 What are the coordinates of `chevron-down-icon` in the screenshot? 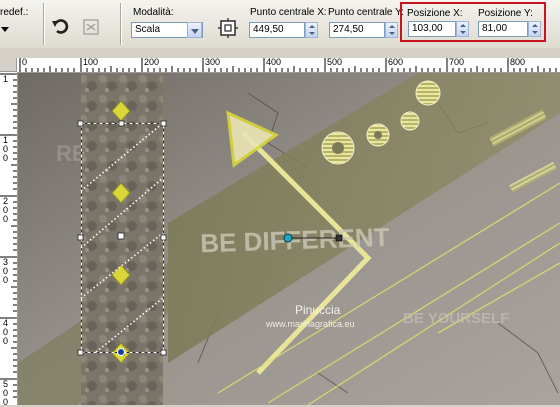 It's located at (194, 30).